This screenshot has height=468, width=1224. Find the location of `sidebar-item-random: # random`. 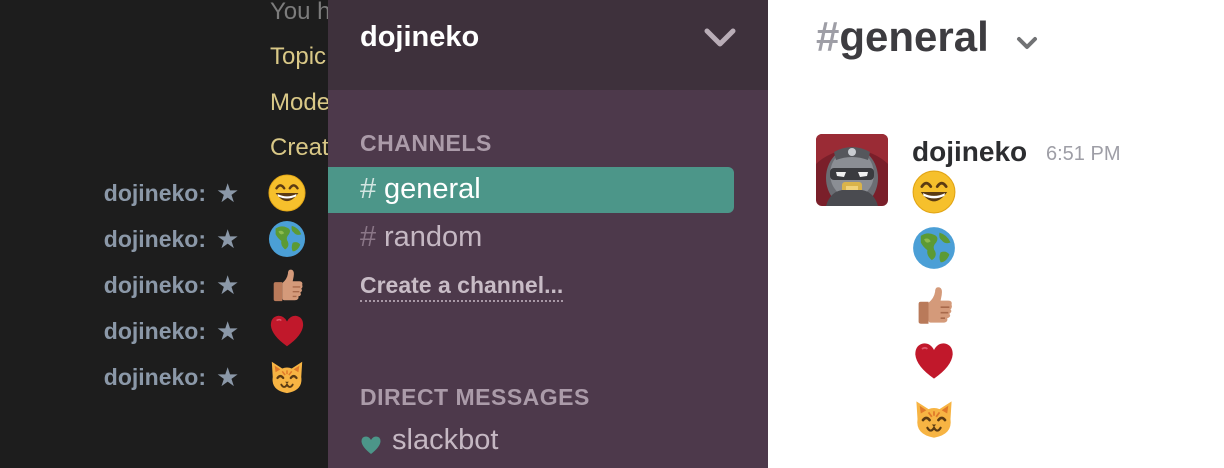

sidebar-item-random: # random is located at coordinates (531, 238).